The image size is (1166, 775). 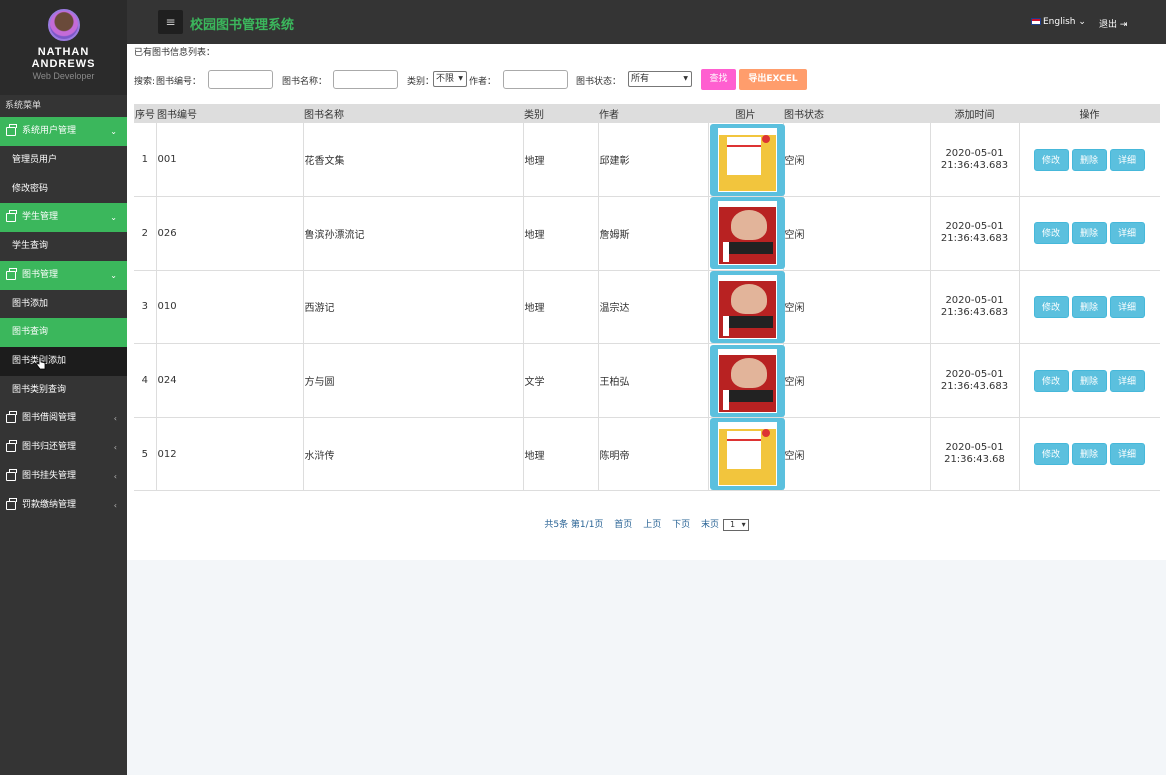 What do you see at coordinates (63, 218) in the screenshot?
I see `sidebar-group-1: 学生管理 ⌄` at bounding box center [63, 218].